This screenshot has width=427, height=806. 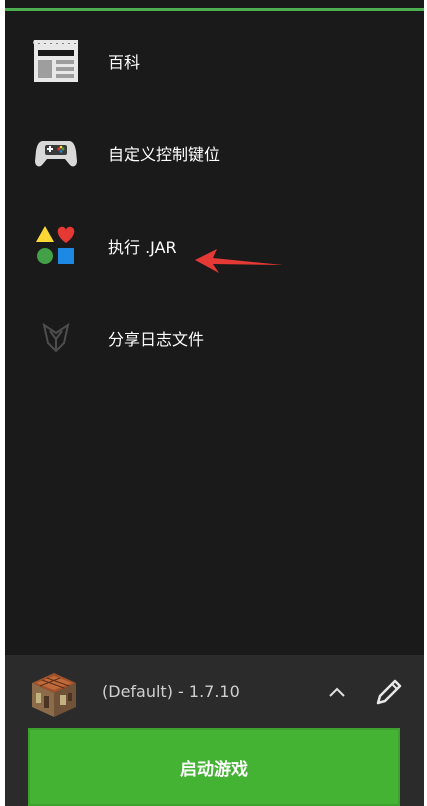 I want to click on menu-item-share-logs: 分享日志文件, so click(x=214, y=338).